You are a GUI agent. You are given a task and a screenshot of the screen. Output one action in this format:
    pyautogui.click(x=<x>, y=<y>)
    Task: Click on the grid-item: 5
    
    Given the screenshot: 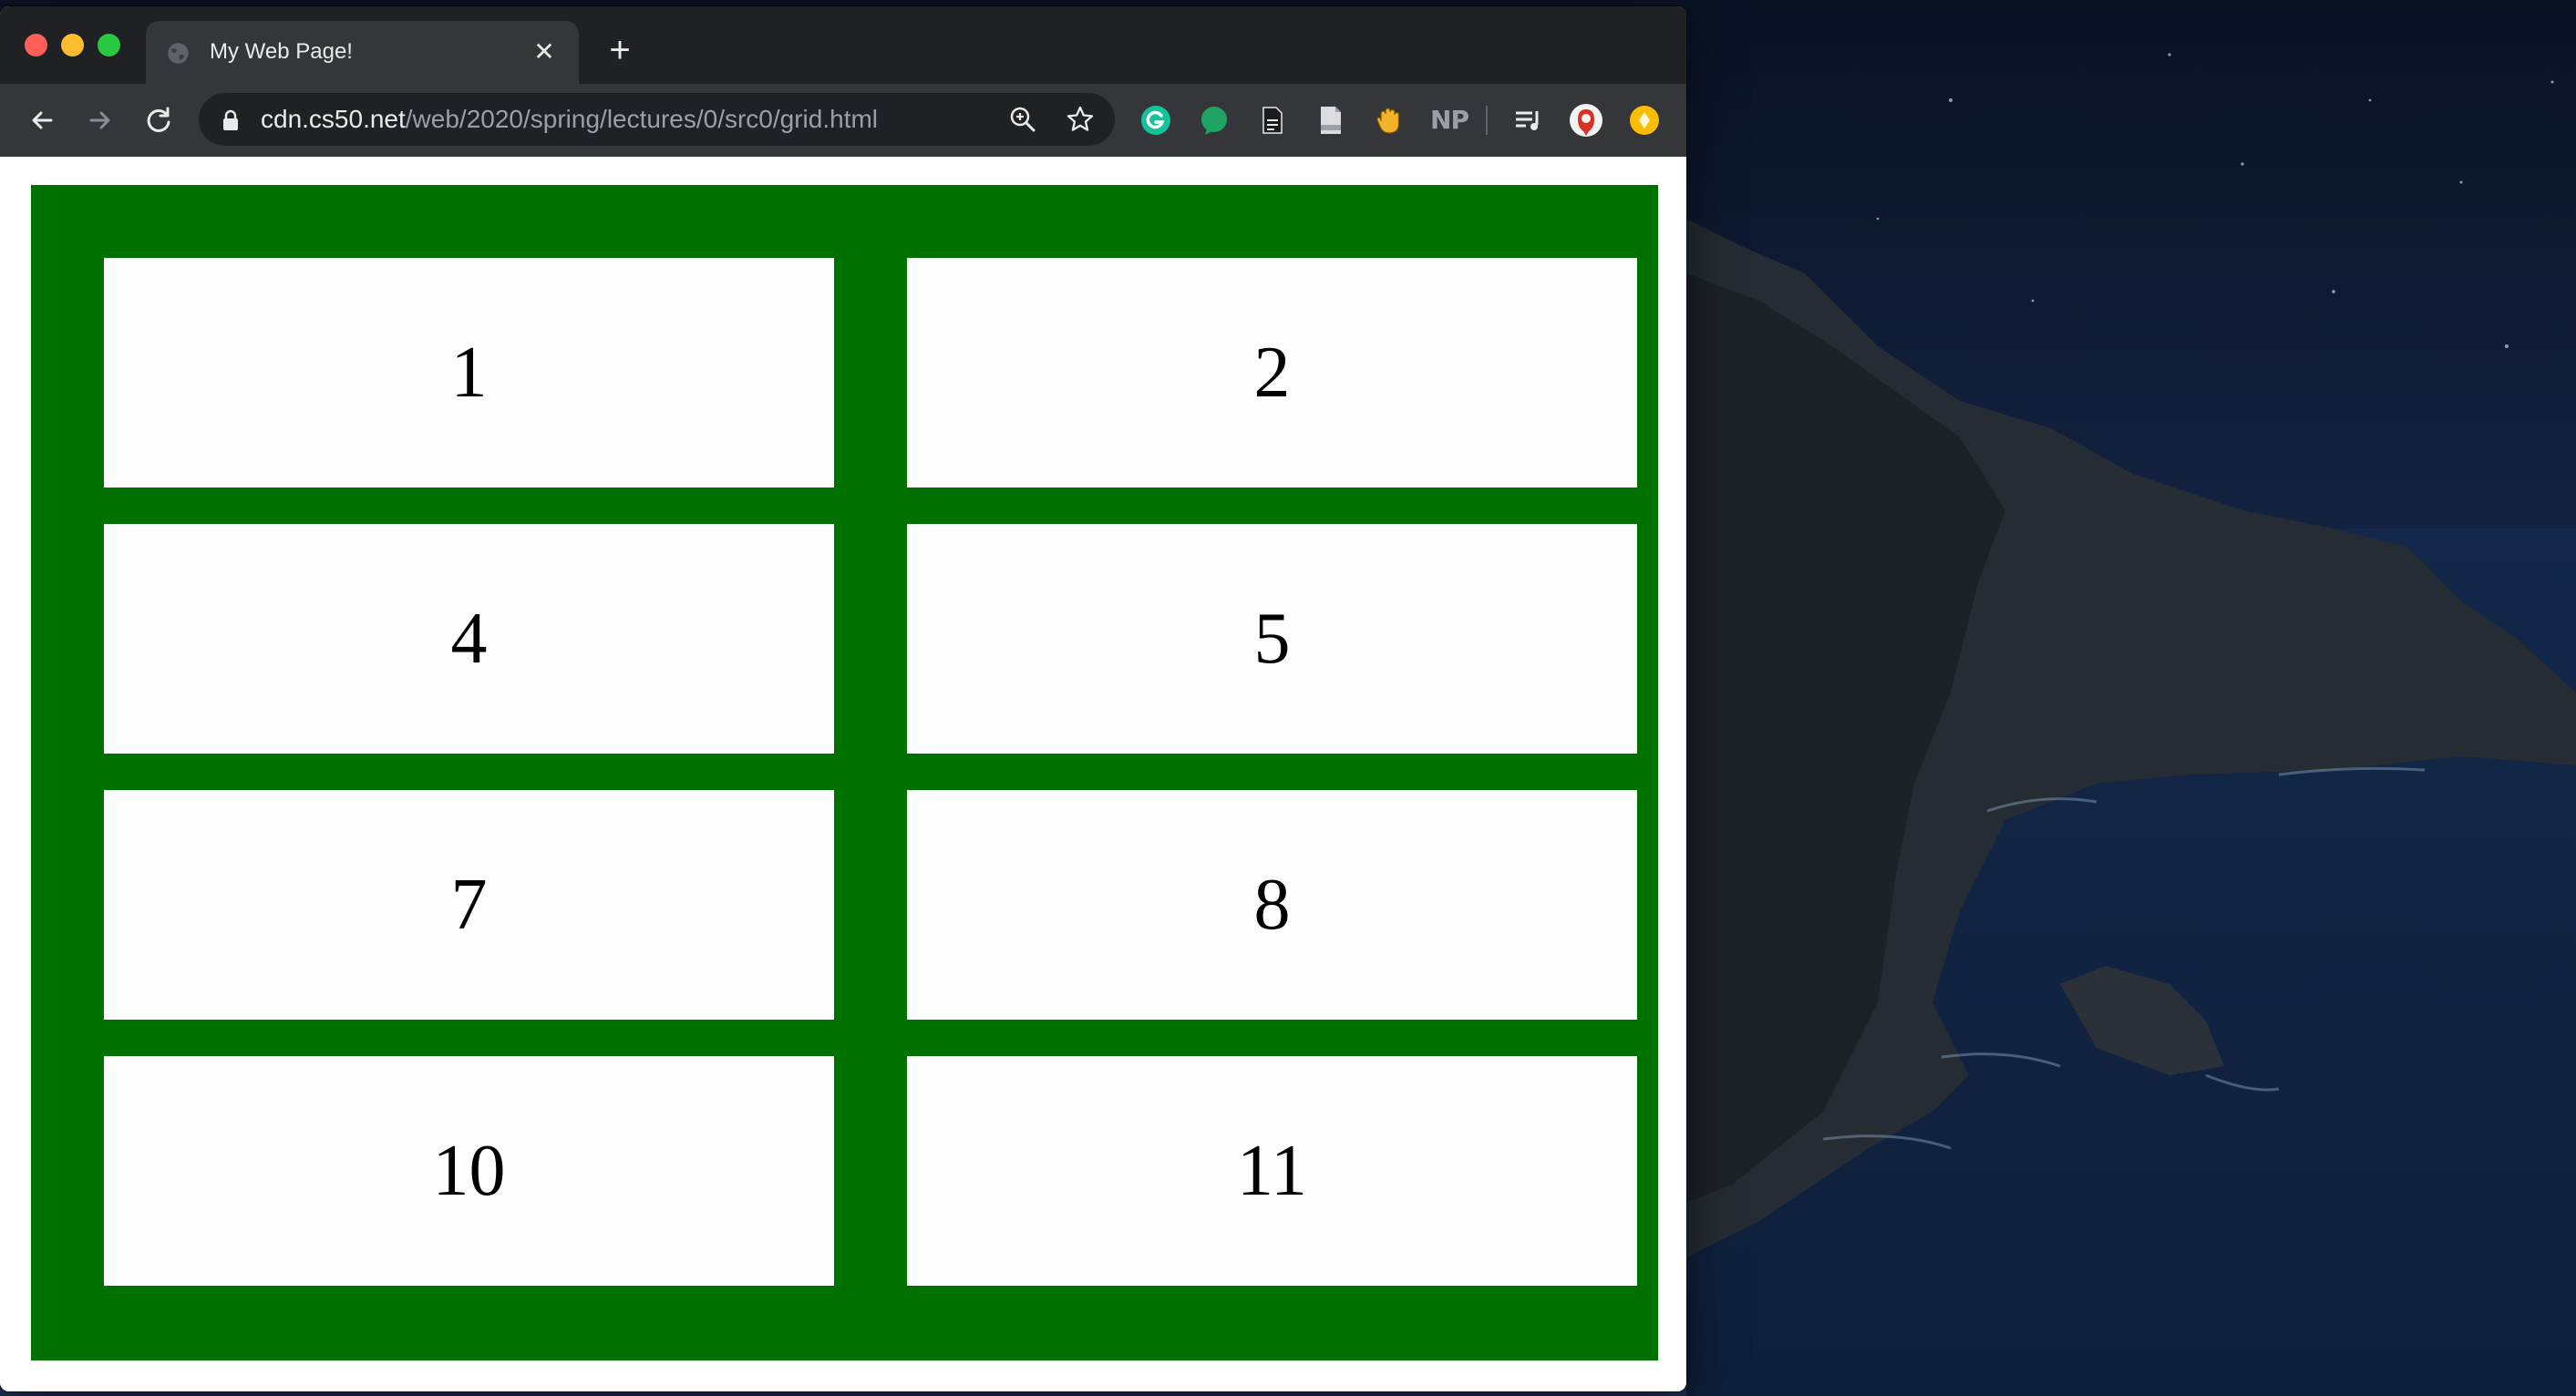 What is the action you would take?
    pyautogui.click(x=1272, y=639)
    